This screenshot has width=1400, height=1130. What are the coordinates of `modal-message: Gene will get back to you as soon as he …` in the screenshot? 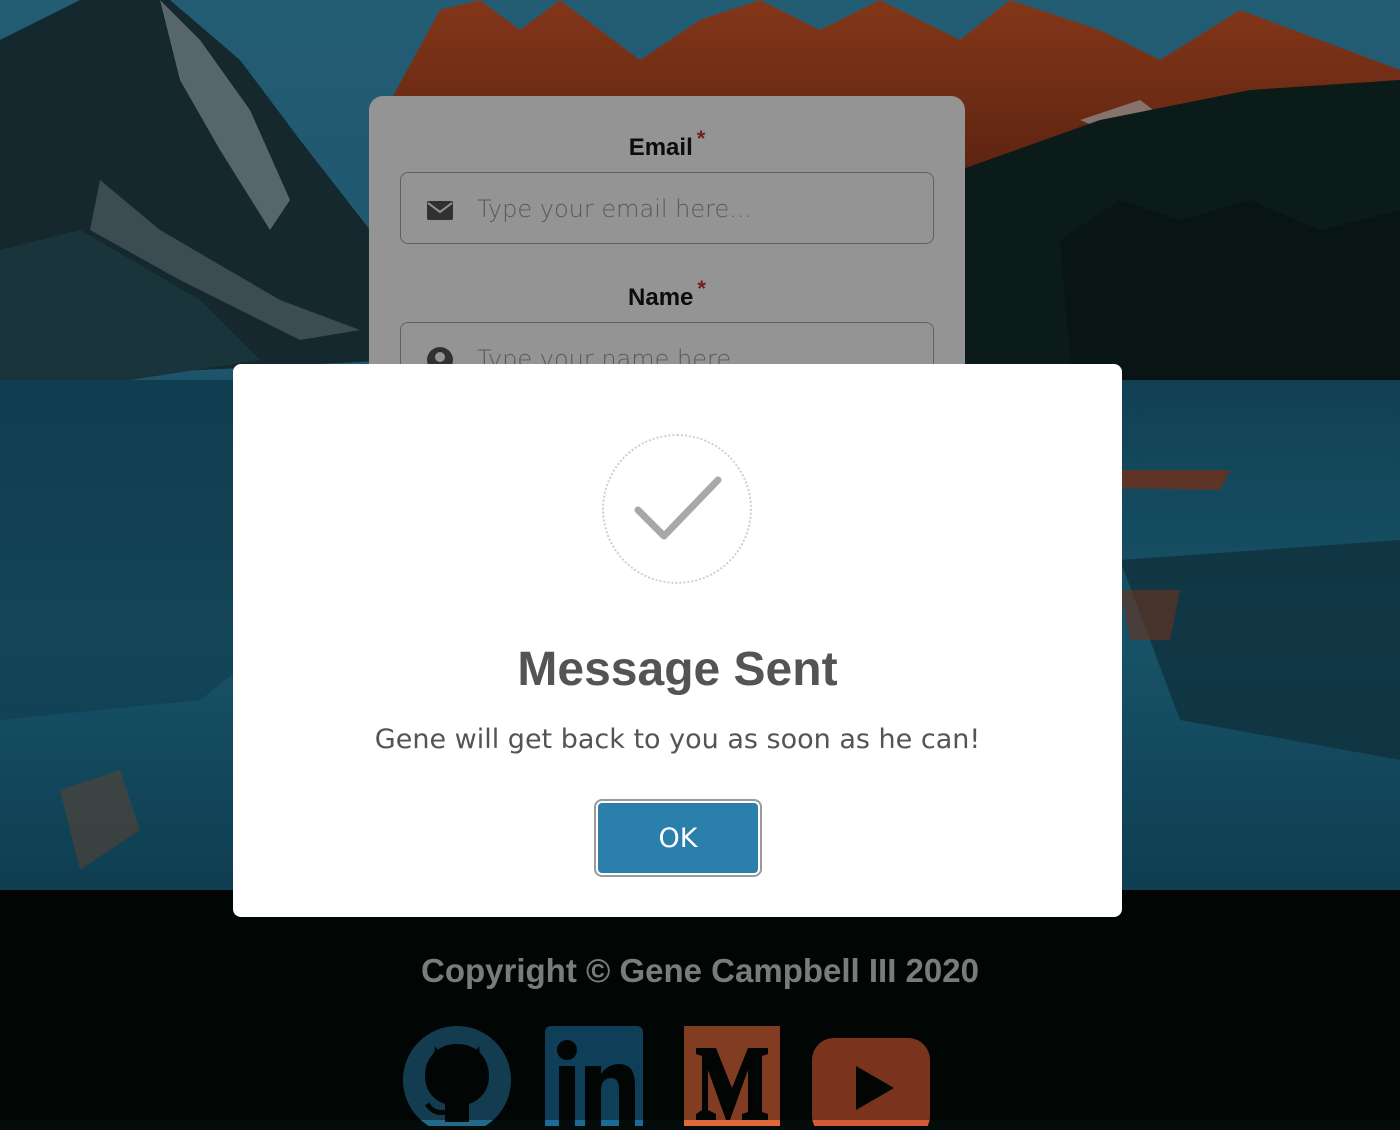 It's located at (677, 739).